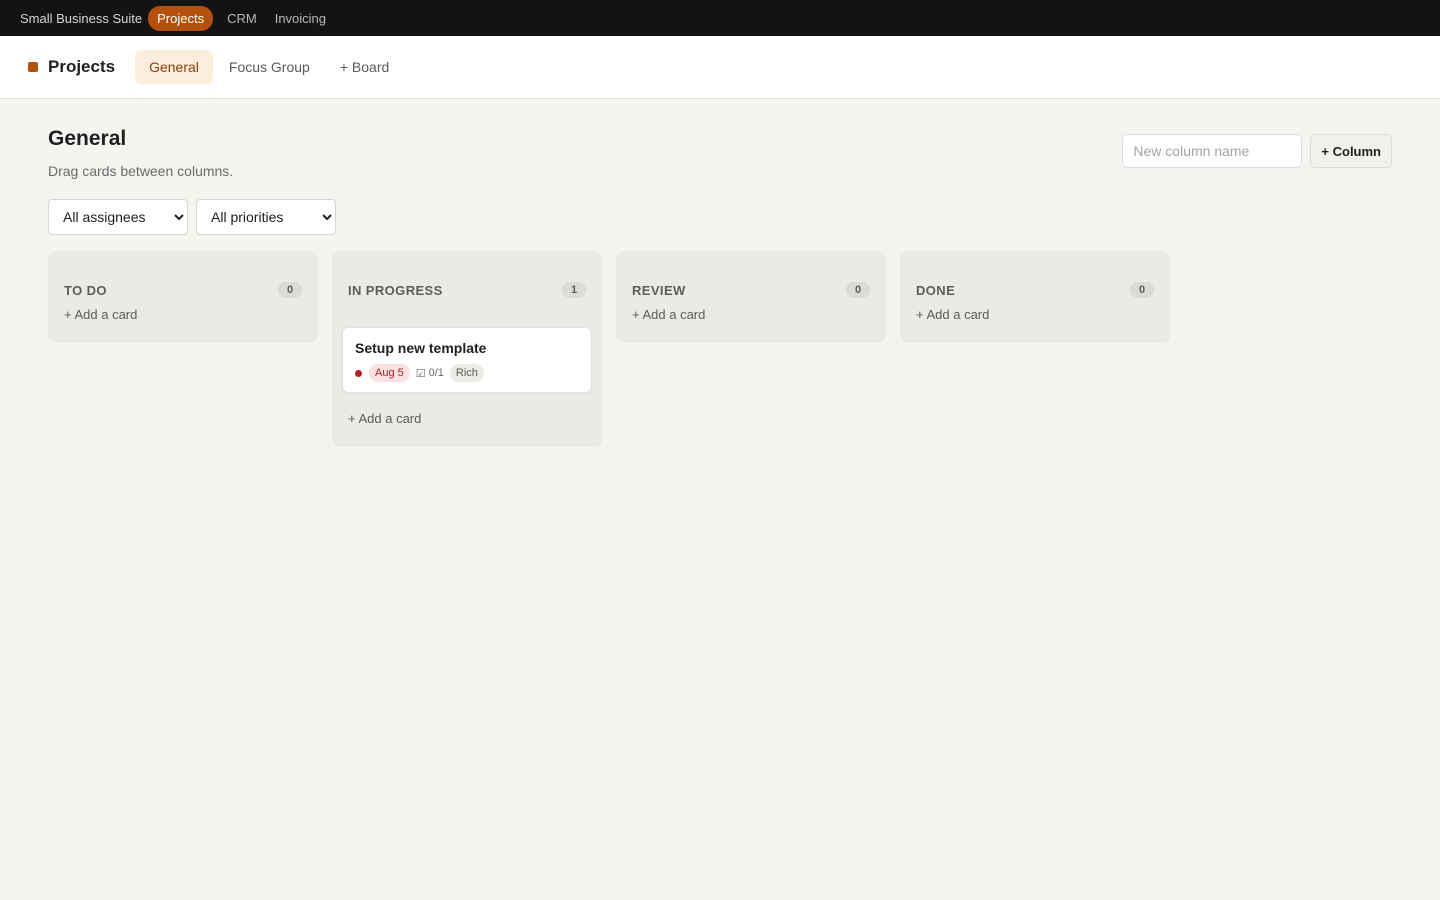 This screenshot has width=1440, height=900. I want to click on assignee-badge: Rich, so click(466, 373).